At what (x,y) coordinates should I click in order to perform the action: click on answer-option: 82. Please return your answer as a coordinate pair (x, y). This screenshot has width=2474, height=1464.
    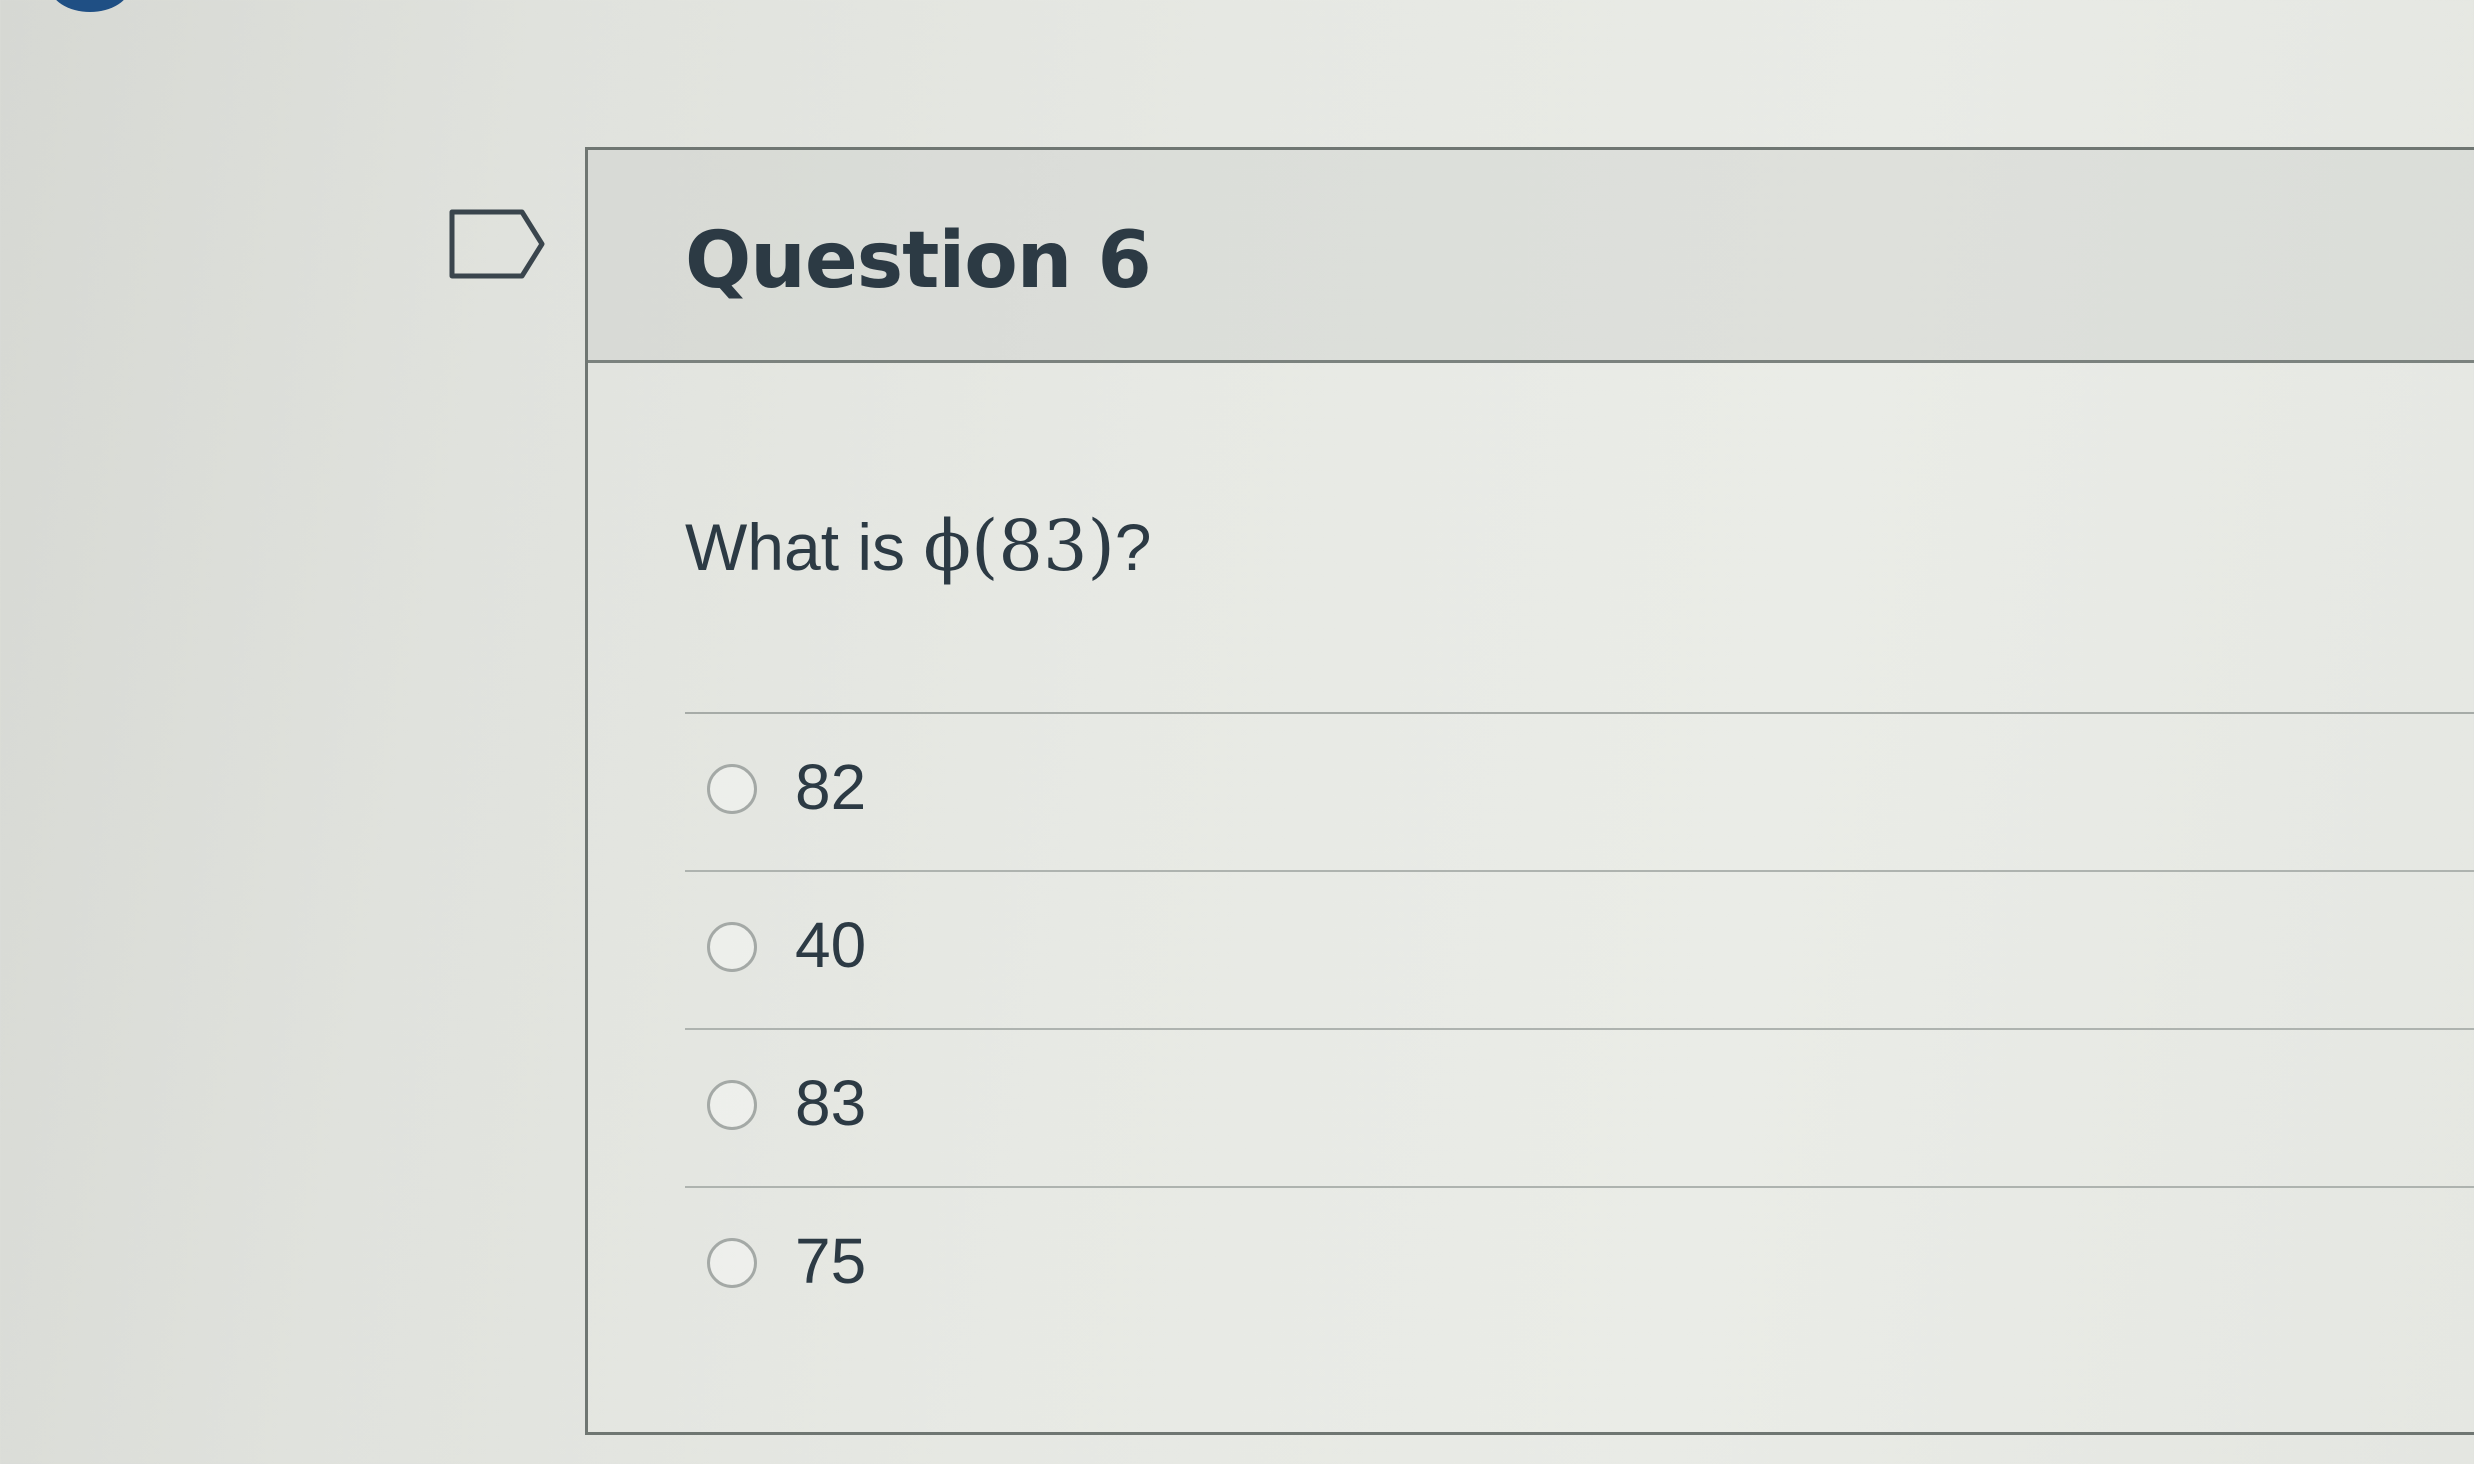
    Looking at the image, I should click on (1579, 793).